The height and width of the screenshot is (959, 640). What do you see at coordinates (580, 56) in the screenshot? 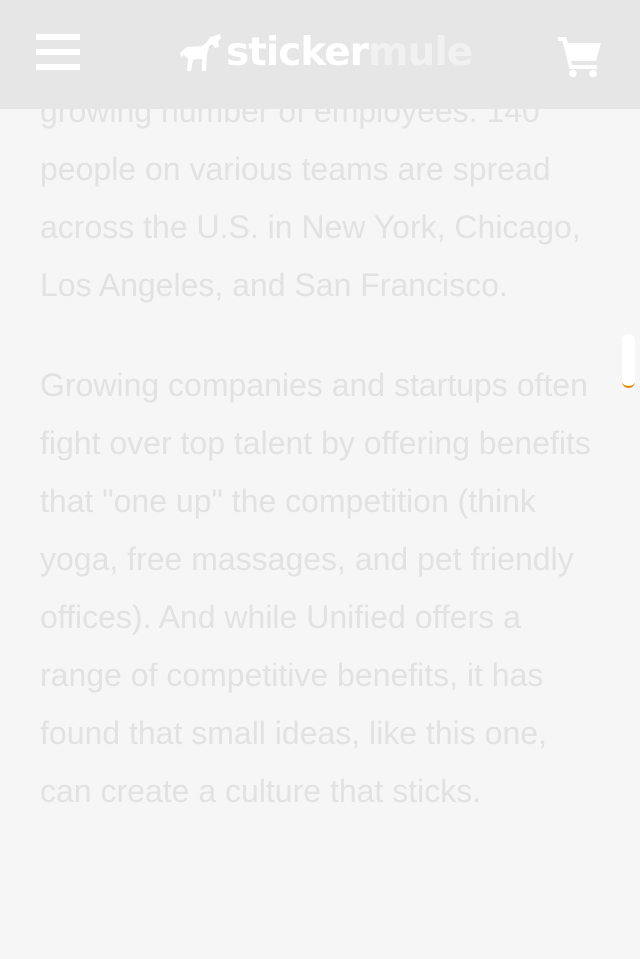
I see `shopping-cart-icon` at bounding box center [580, 56].